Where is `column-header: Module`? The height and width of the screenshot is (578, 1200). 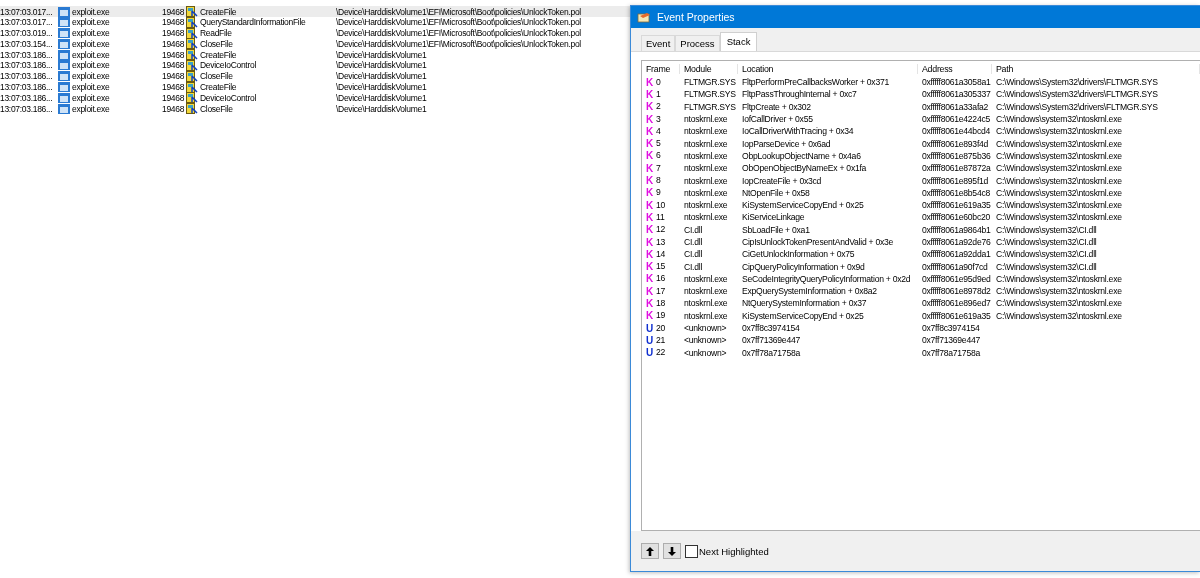
column-header: Module is located at coordinates (709, 68).